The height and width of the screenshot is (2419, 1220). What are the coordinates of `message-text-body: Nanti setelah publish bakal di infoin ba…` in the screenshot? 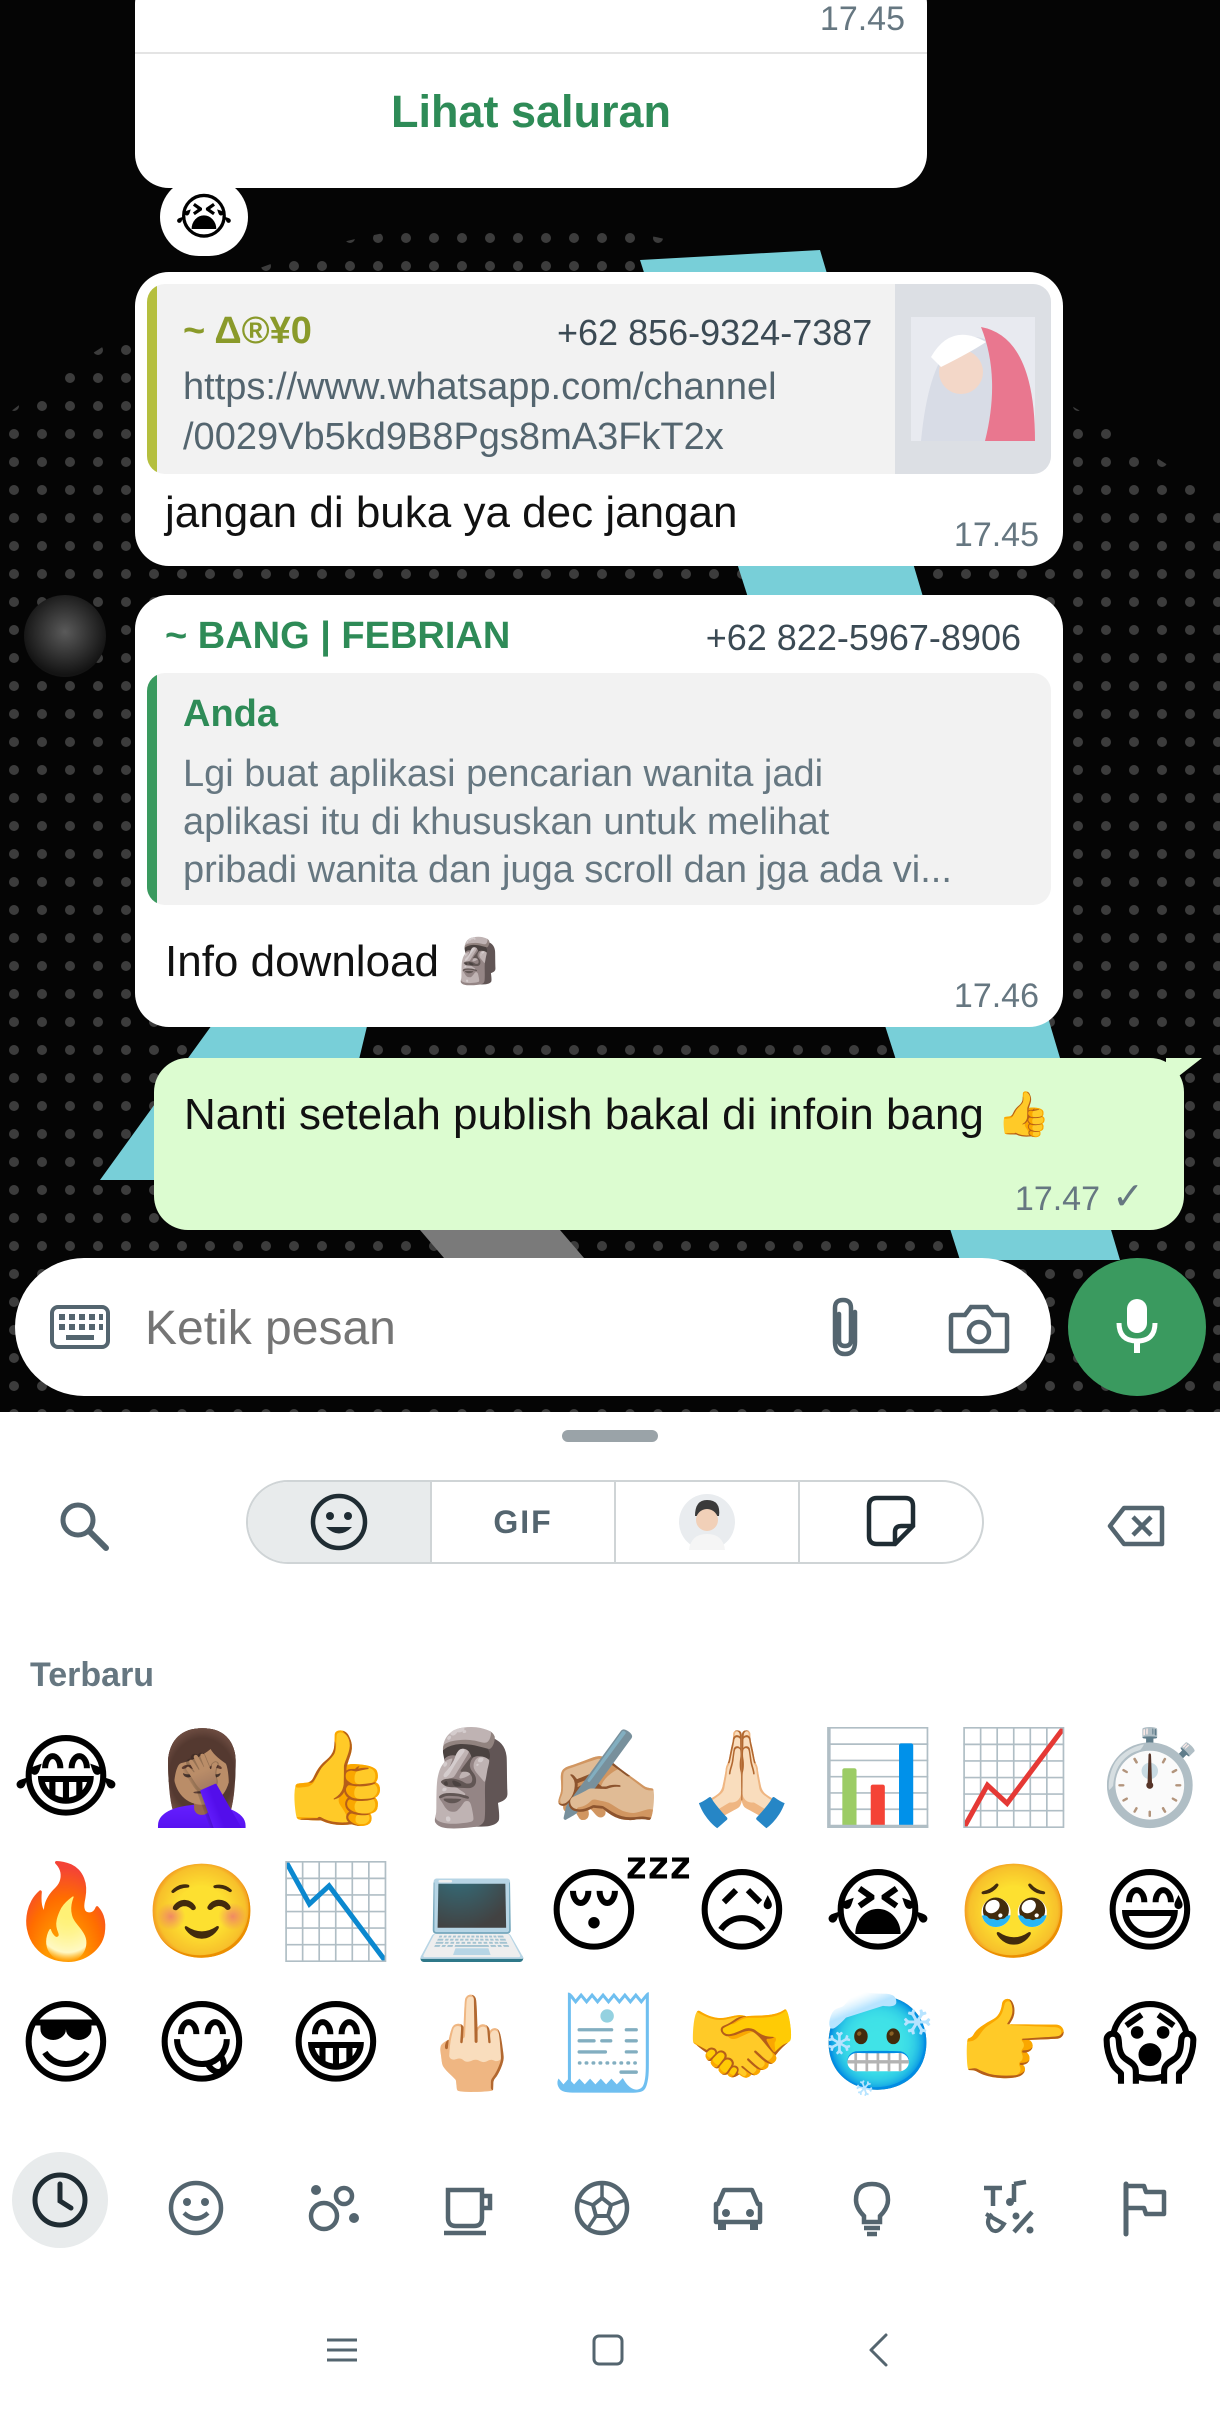 It's located at (584, 1114).